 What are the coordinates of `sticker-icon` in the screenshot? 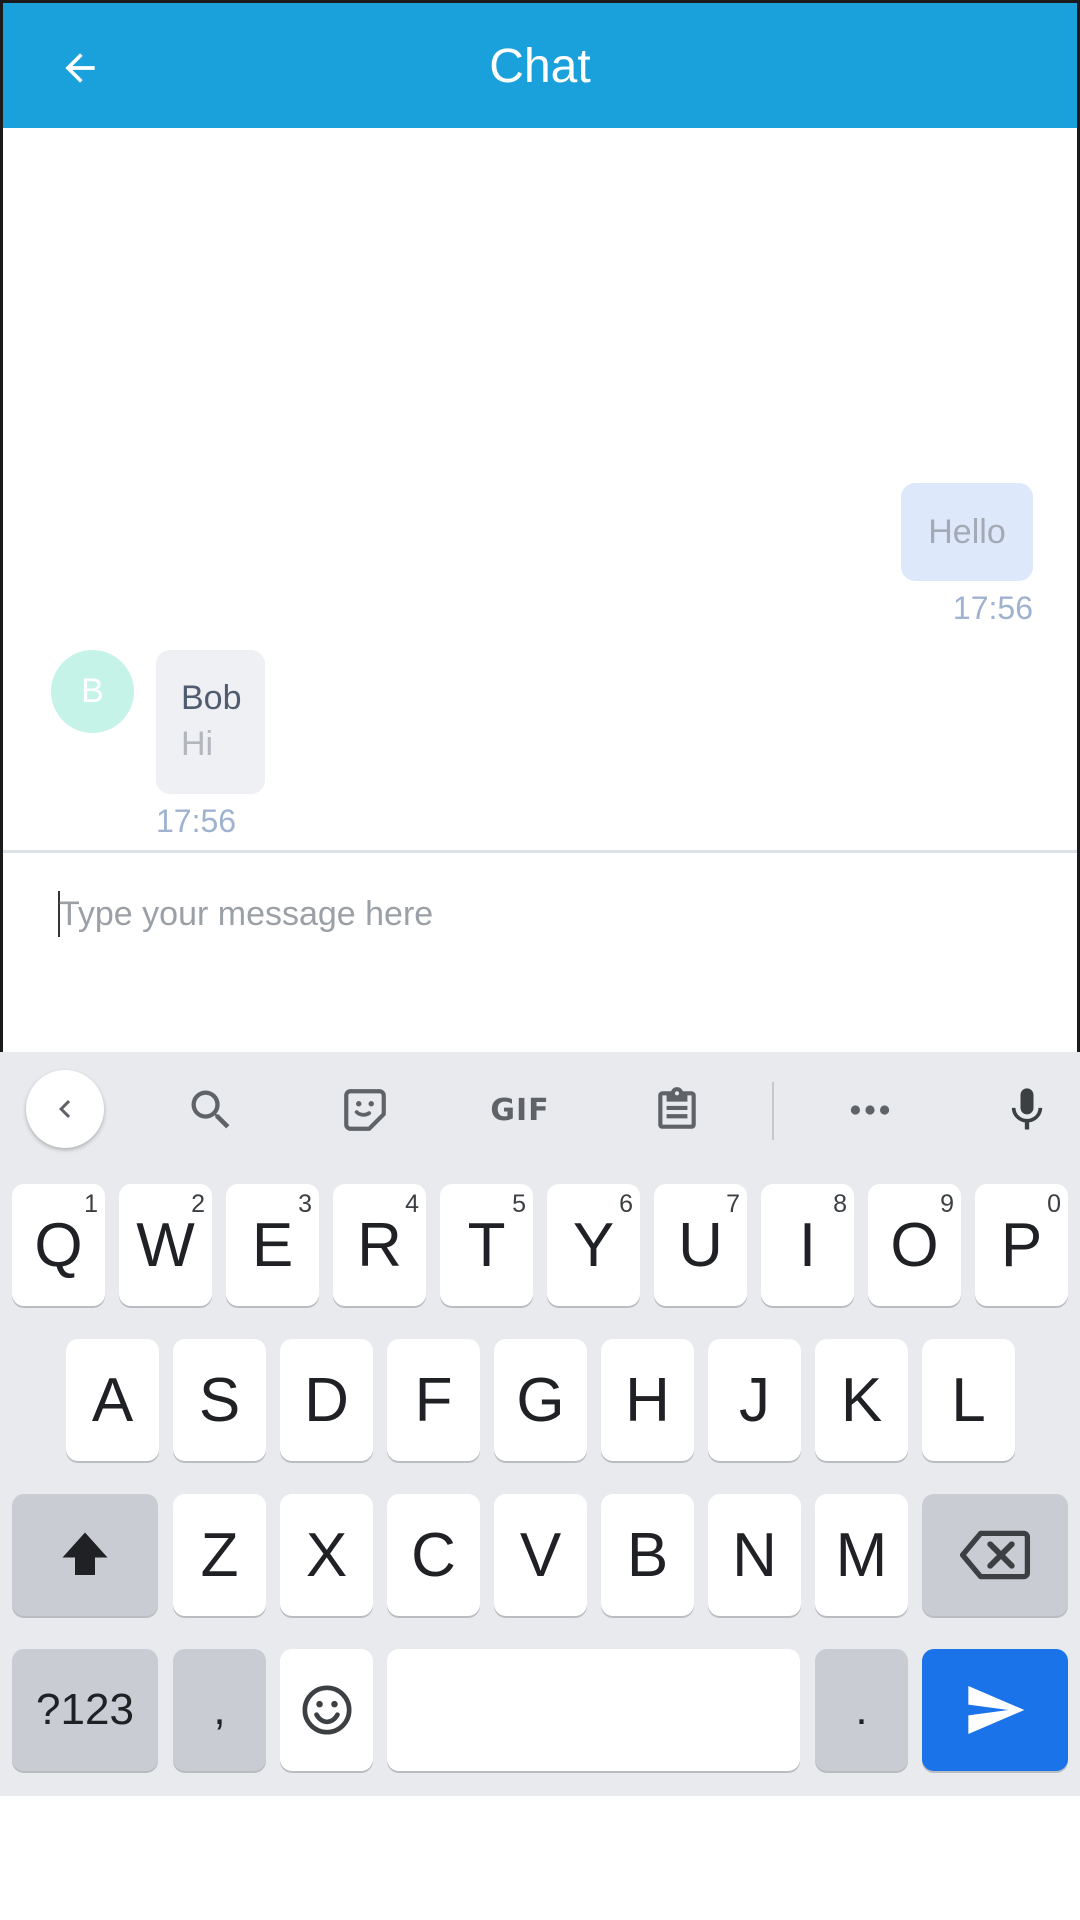 It's located at (365, 1110).